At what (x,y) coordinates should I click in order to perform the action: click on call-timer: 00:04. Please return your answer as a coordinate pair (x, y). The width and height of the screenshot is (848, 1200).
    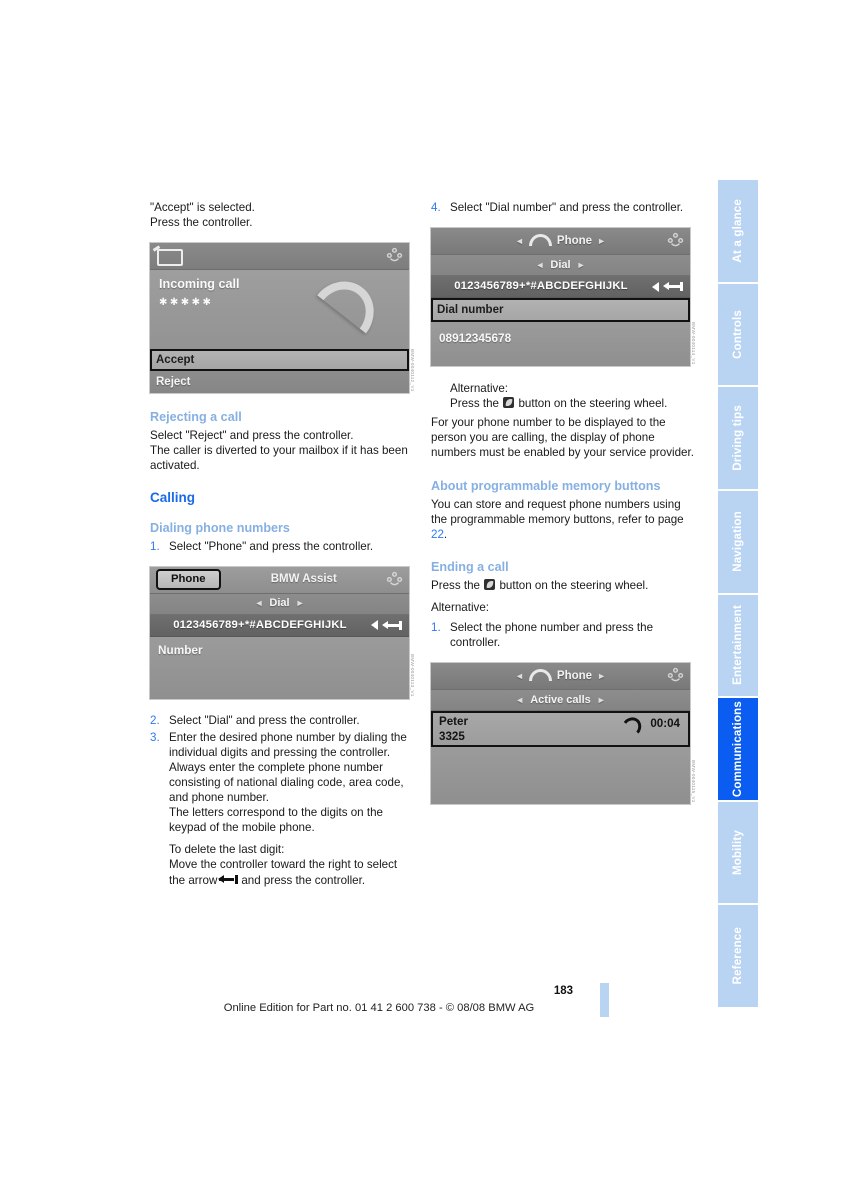
    Looking at the image, I should click on (651, 723).